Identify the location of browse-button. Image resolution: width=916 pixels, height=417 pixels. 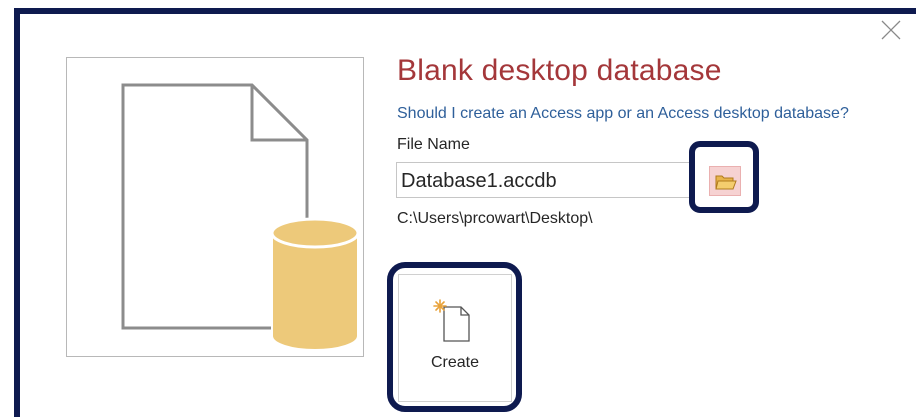
(725, 181).